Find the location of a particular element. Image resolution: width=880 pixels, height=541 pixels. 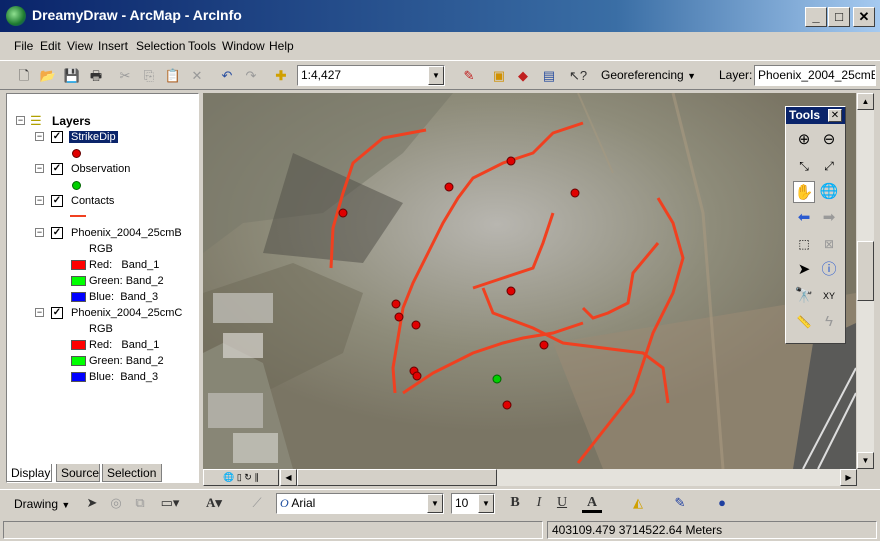

save-icon: 💾 is located at coordinates (72, 76).